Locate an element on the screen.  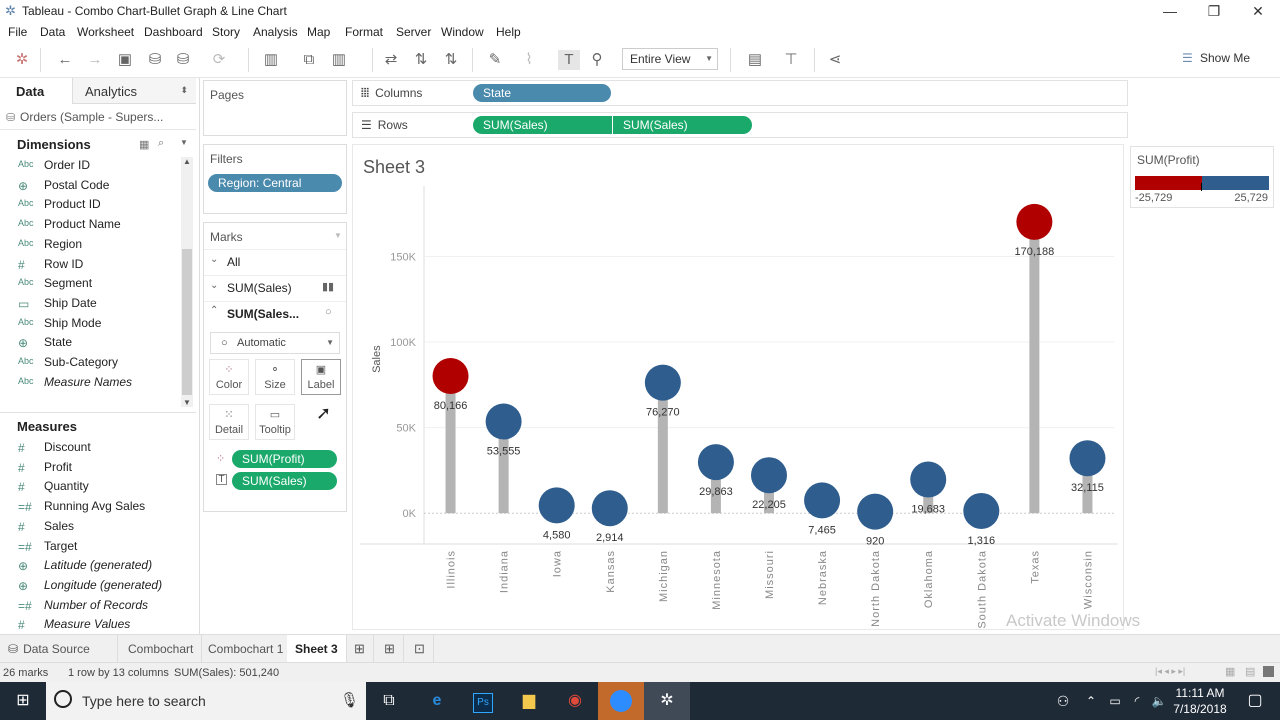
share-icon: ⋖ is located at coordinates (835, 60).